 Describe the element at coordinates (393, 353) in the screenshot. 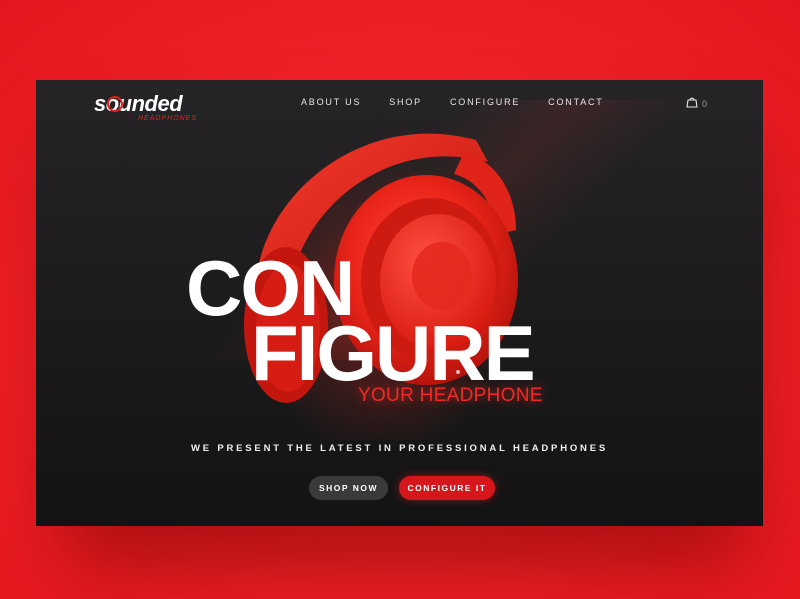

I see `headline-line-2: FIGURE` at that location.